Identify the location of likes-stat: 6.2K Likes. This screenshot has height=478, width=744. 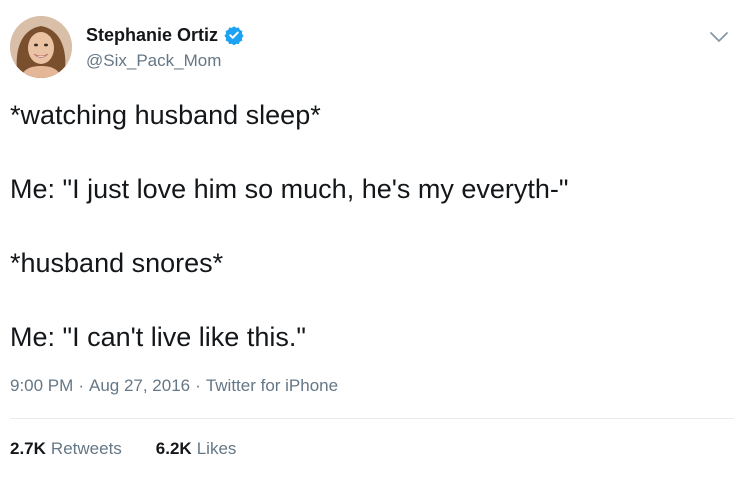
(196, 449).